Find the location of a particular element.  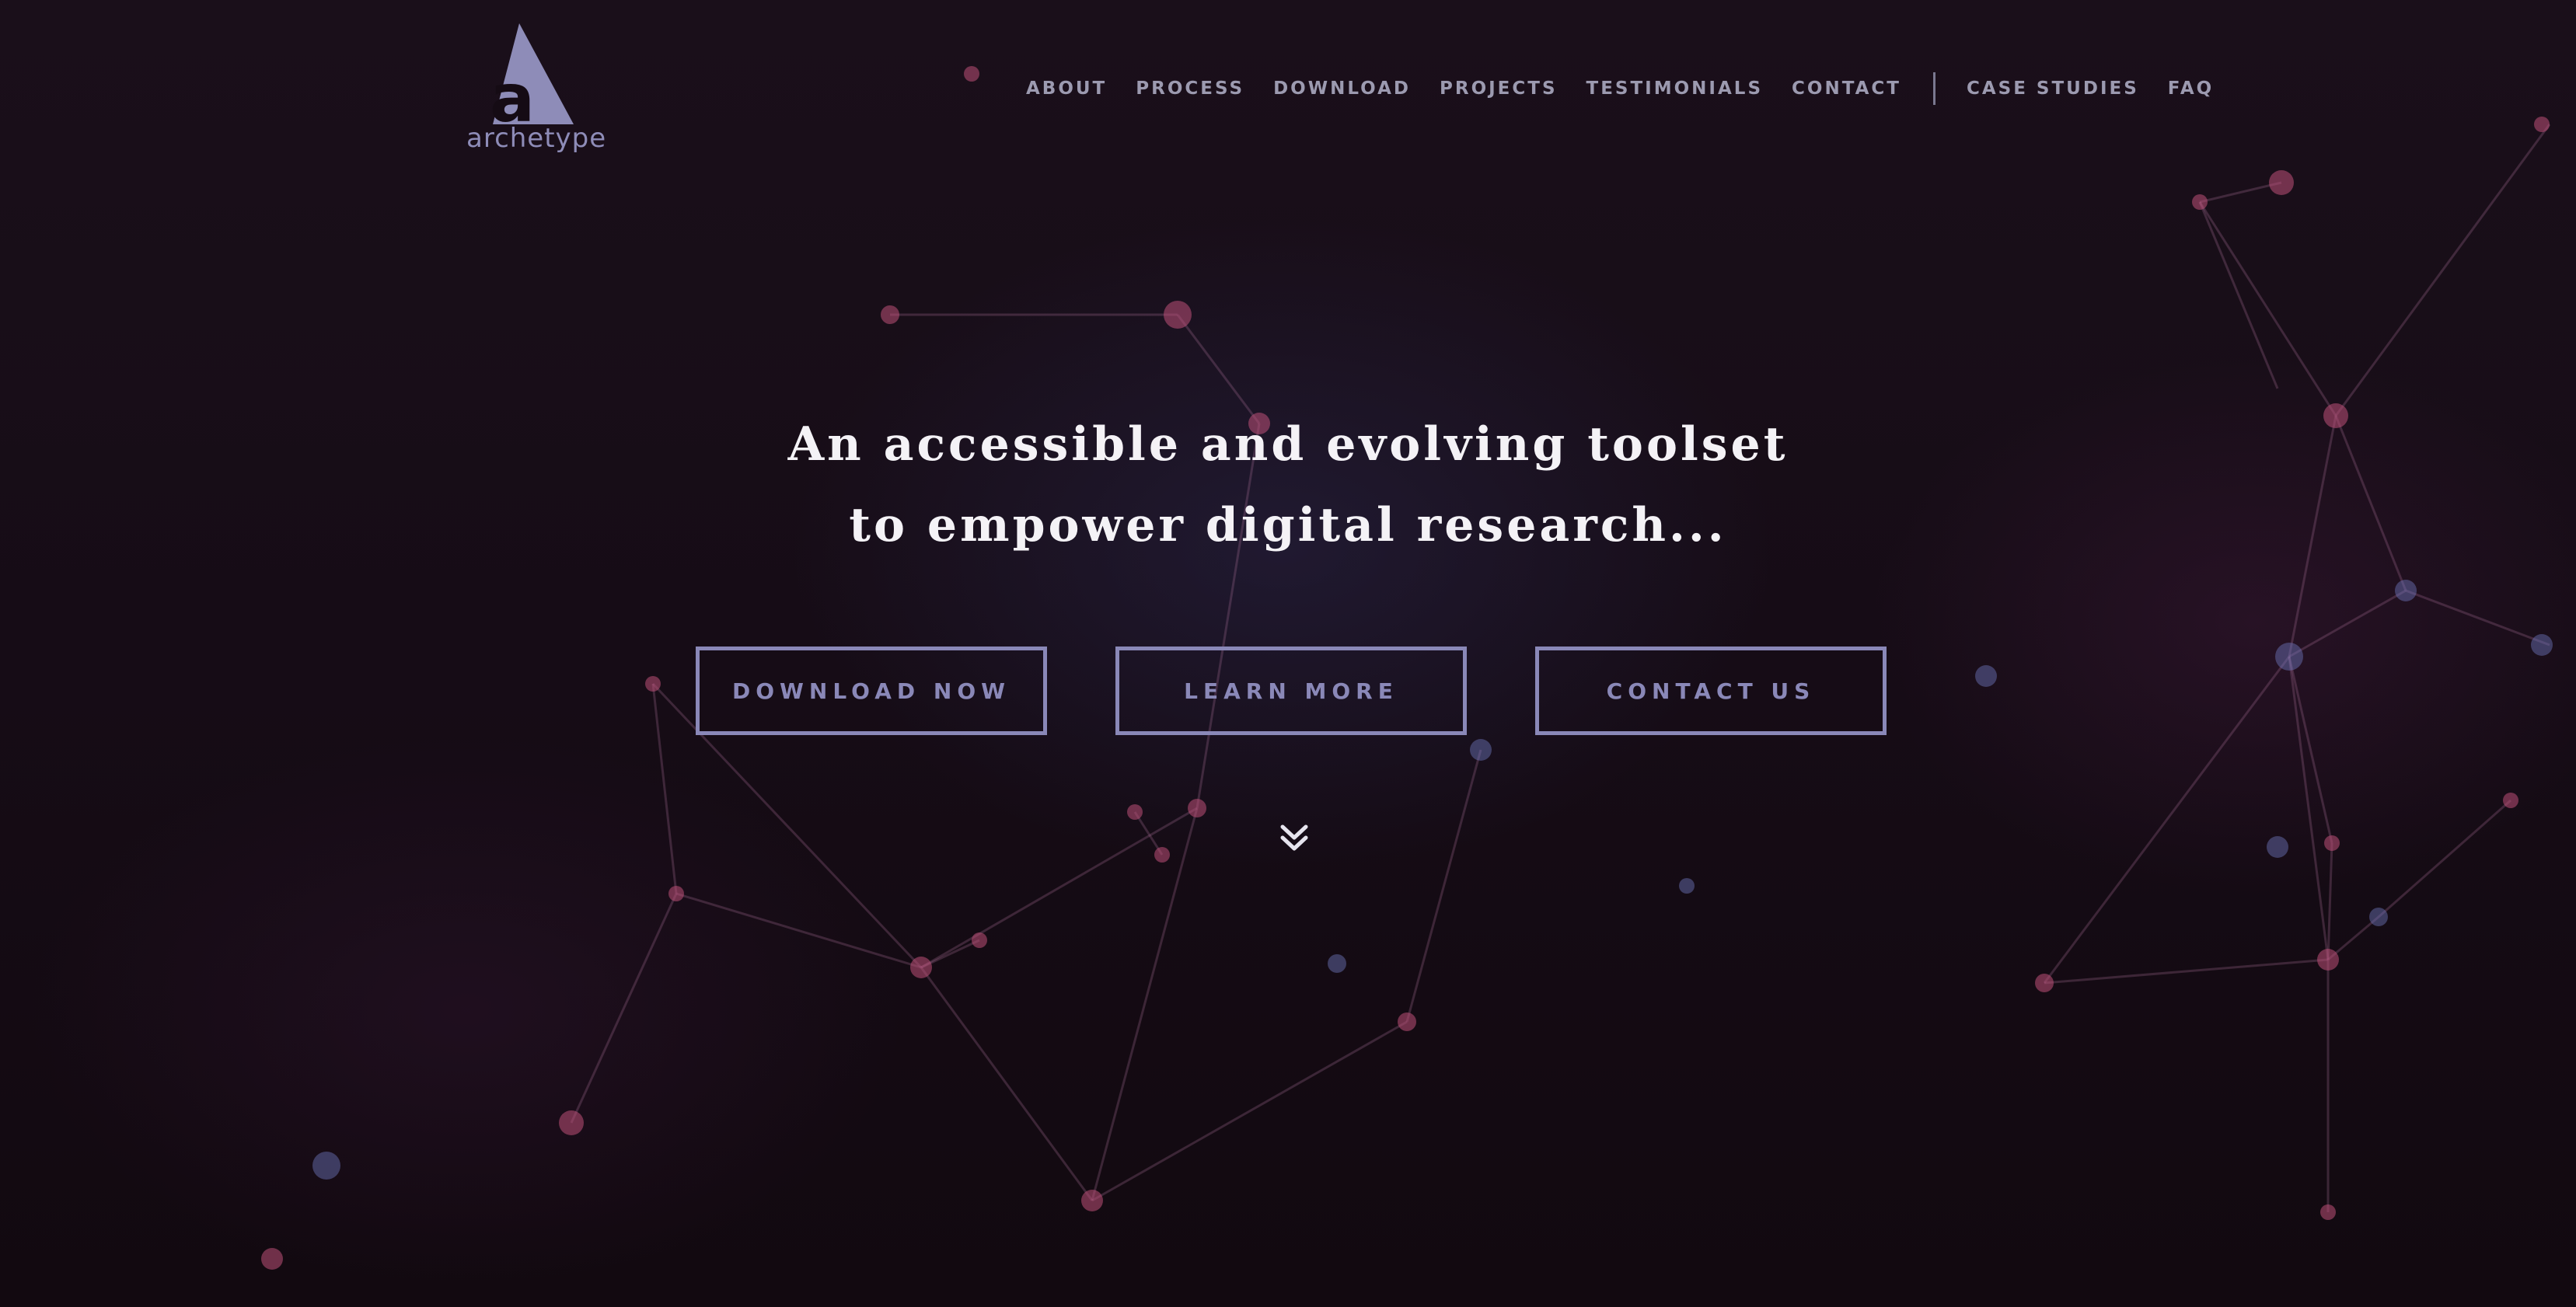

nav-item-projects: PROJECTS is located at coordinates (1499, 88).